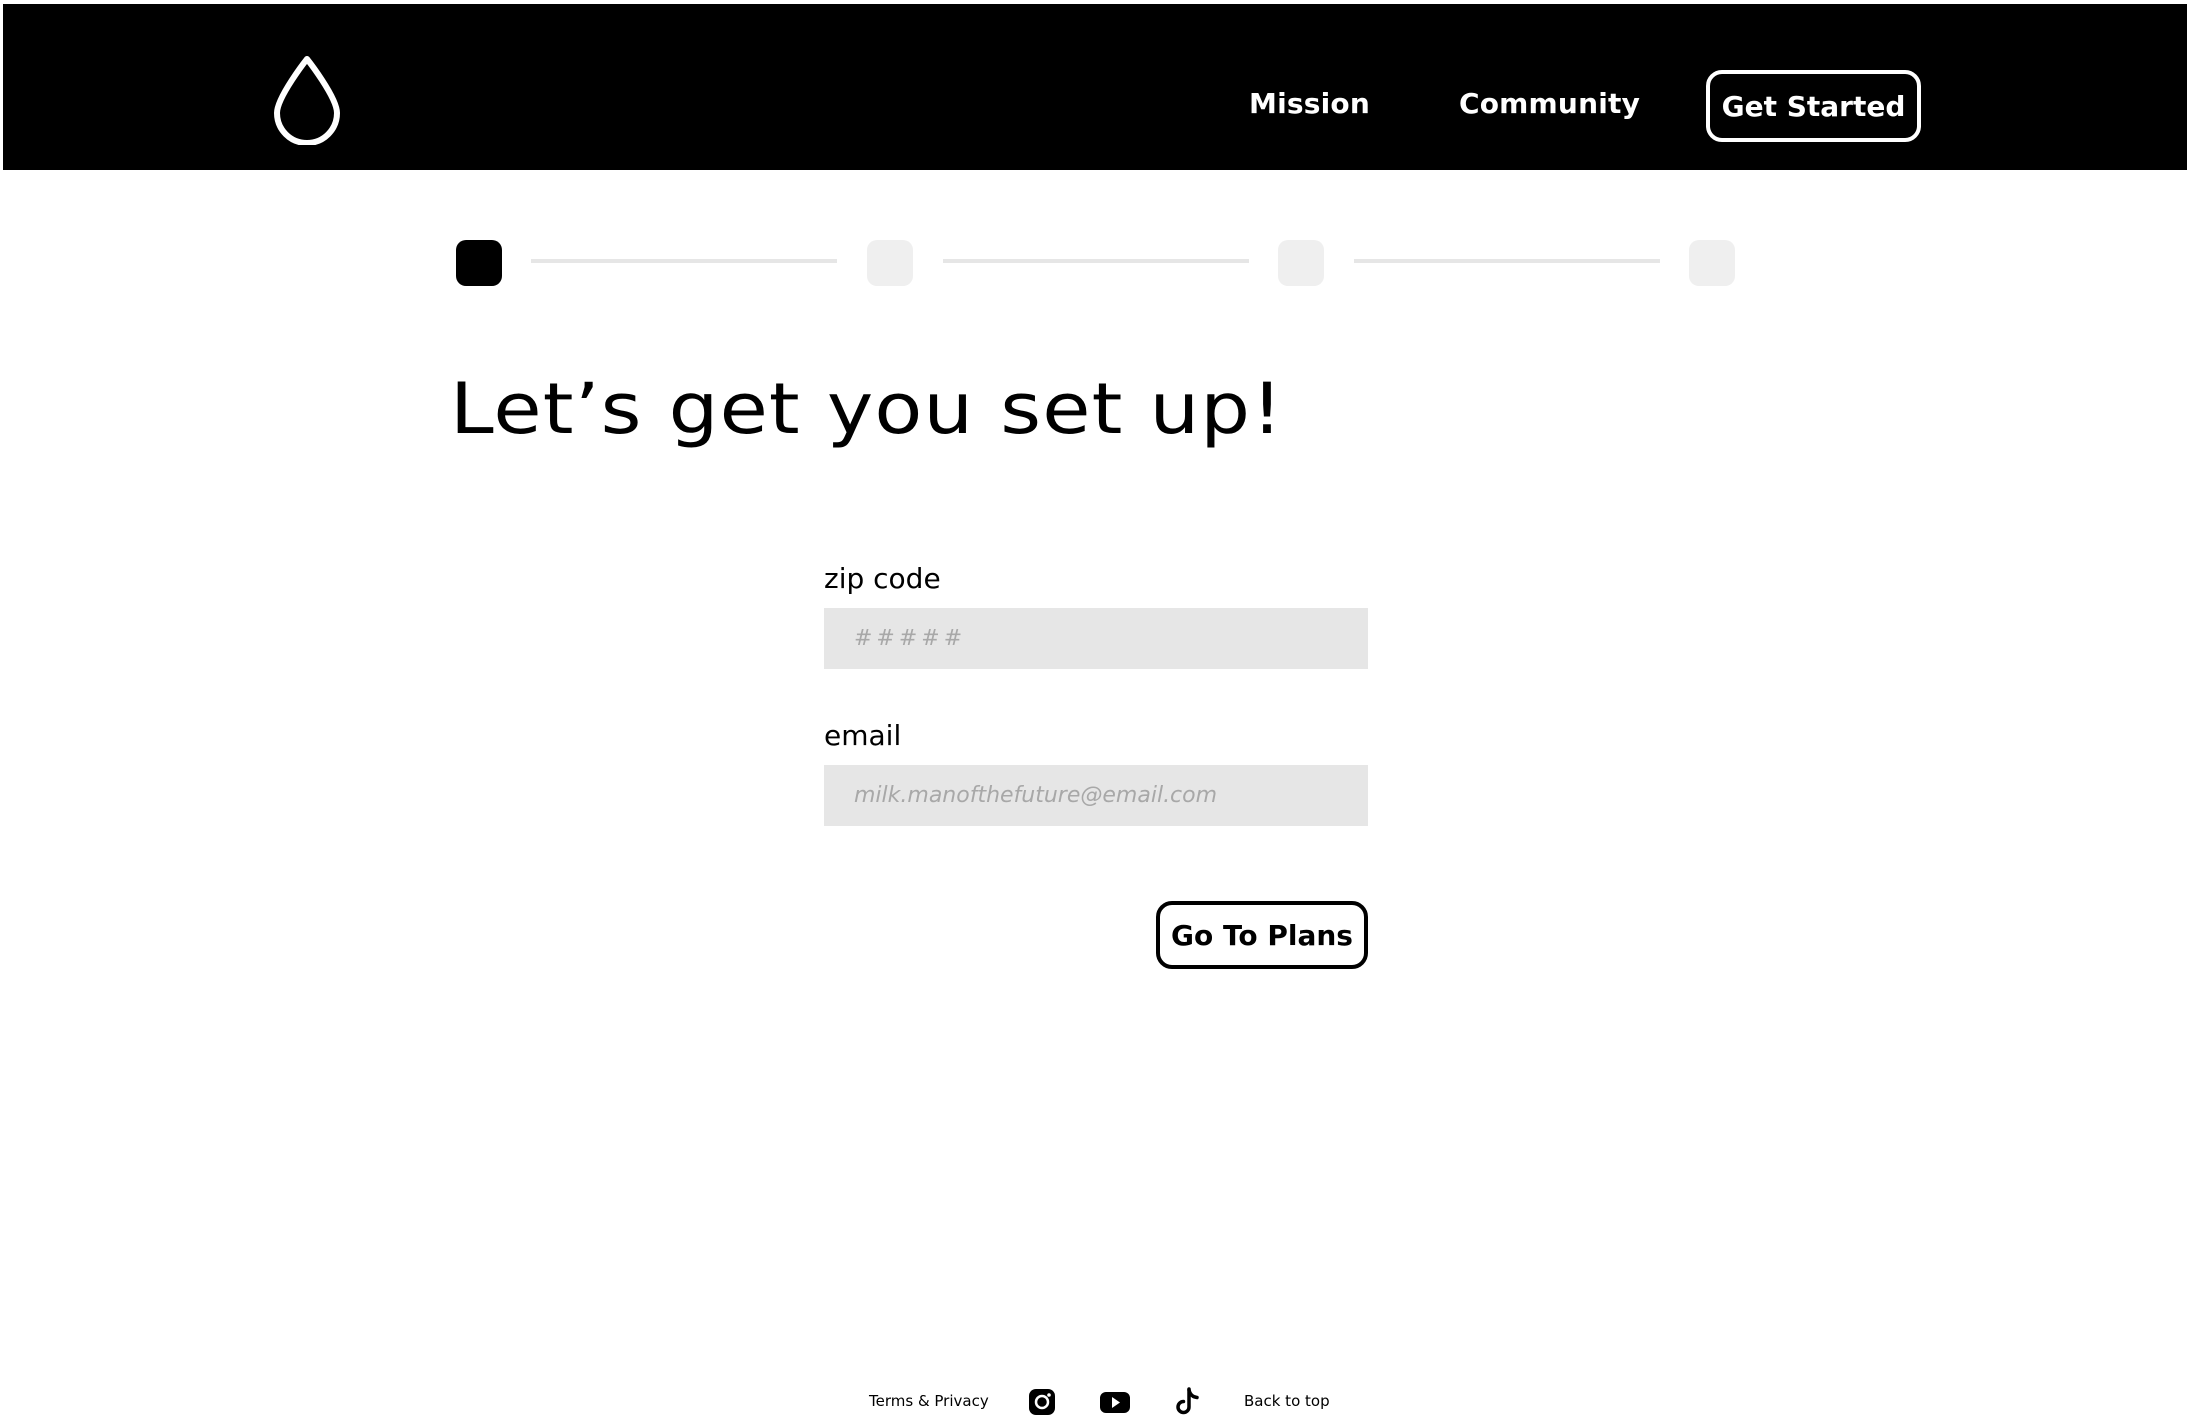 This screenshot has width=2187, height=1421. Describe the element at coordinates (1287, 1401) in the screenshot. I see `back-to-top-link: Back to top` at that location.